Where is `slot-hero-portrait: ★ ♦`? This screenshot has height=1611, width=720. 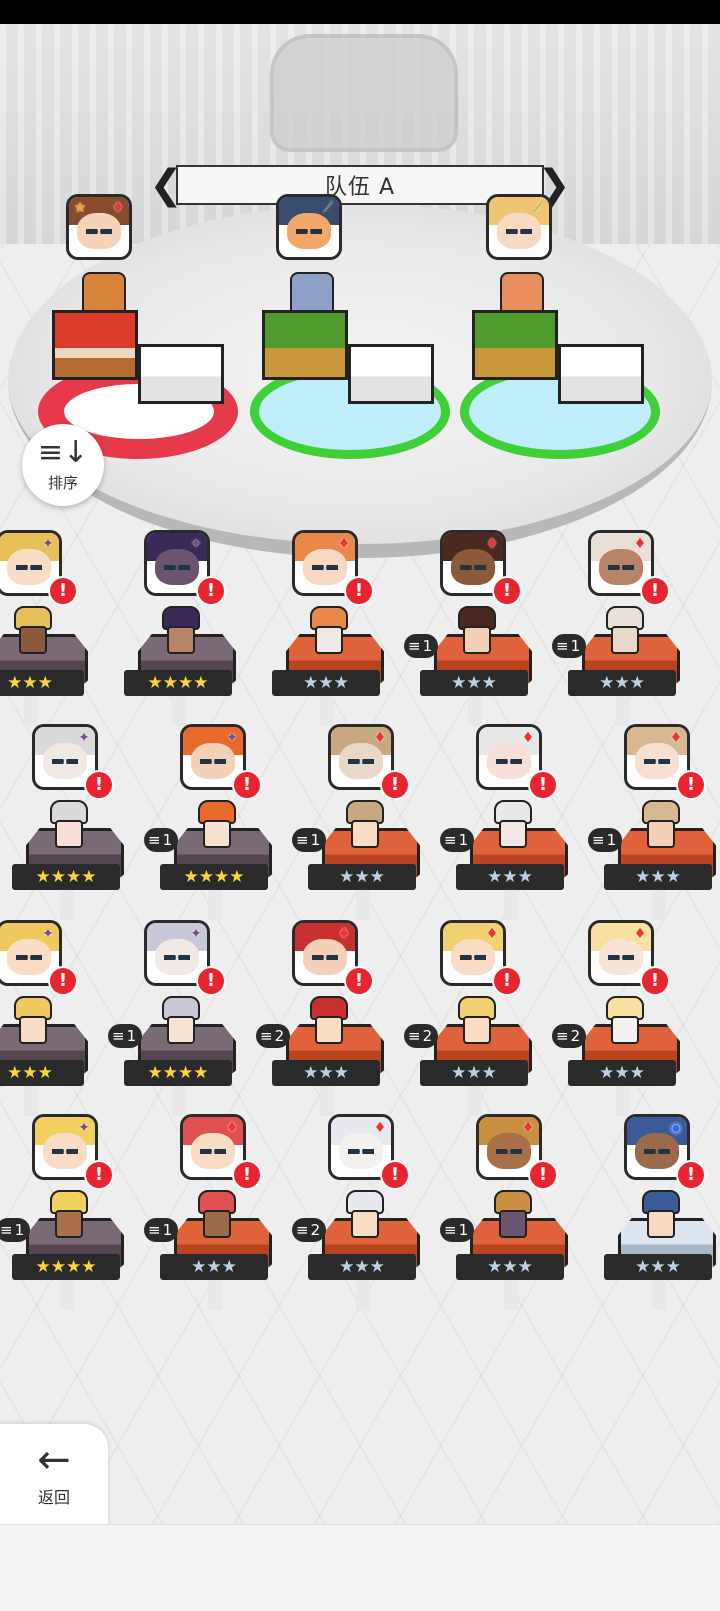 slot-hero-portrait: ★ ♦ is located at coordinates (99, 227).